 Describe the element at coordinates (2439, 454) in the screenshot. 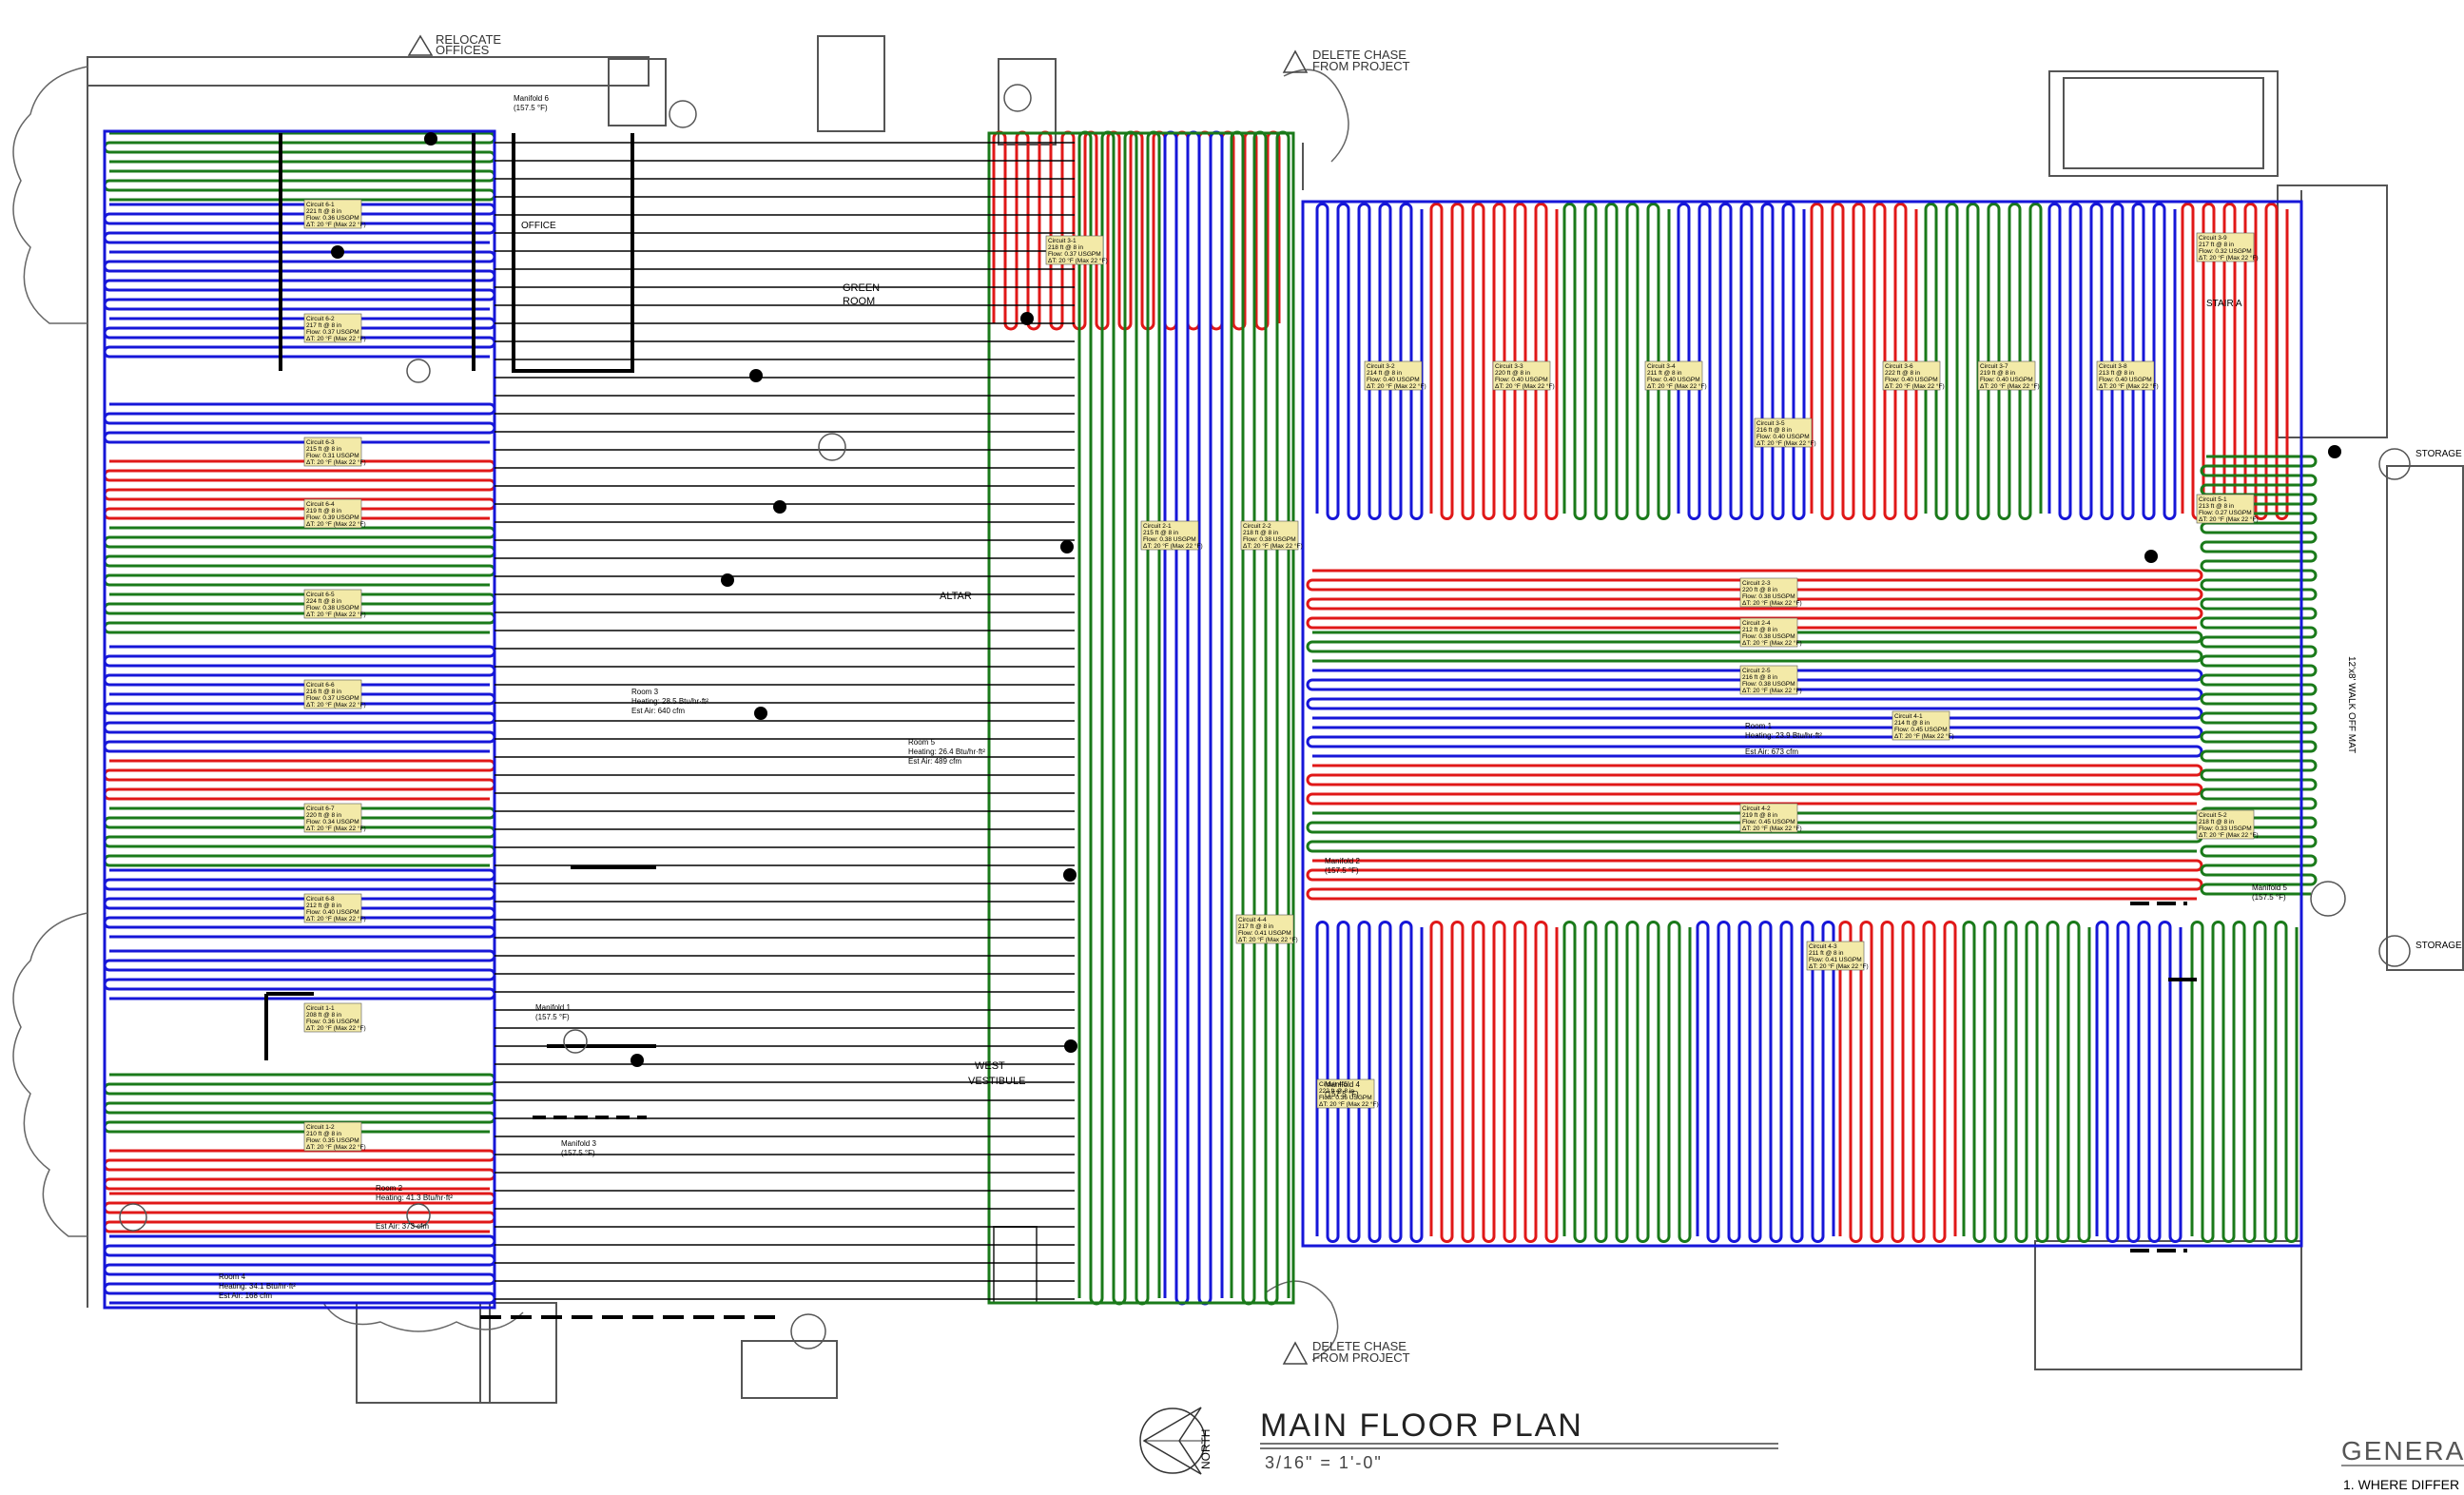

I see `room-storage-top: STORAGE` at that location.